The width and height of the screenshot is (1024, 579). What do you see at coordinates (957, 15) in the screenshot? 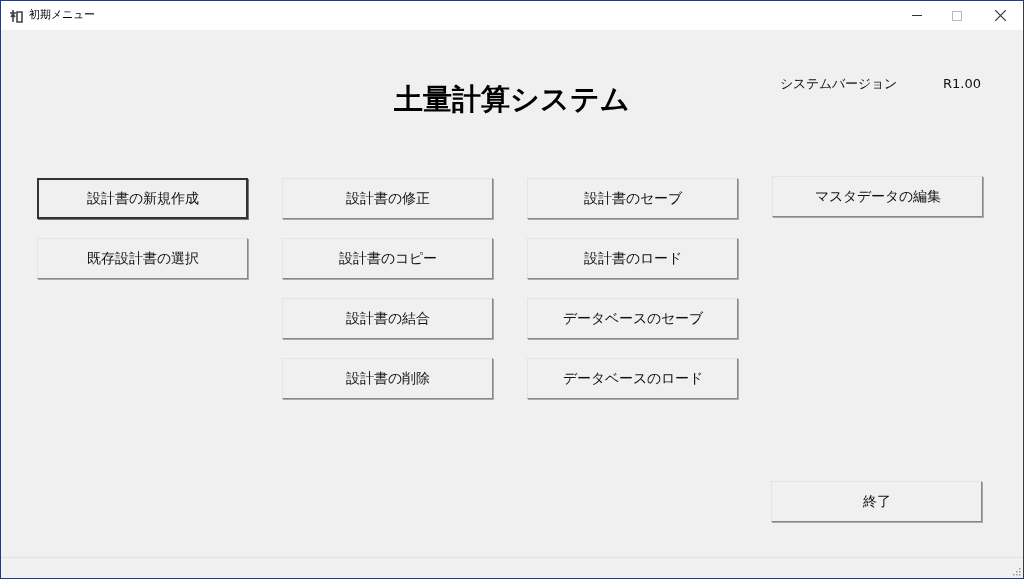
I see `maximize-icon` at bounding box center [957, 15].